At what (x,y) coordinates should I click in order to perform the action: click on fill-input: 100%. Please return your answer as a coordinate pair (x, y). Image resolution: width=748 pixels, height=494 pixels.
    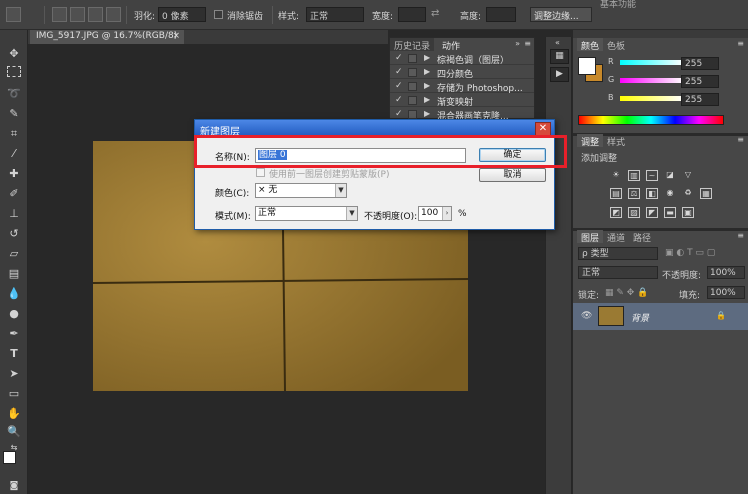
    Looking at the image, I should click on (726, 292).